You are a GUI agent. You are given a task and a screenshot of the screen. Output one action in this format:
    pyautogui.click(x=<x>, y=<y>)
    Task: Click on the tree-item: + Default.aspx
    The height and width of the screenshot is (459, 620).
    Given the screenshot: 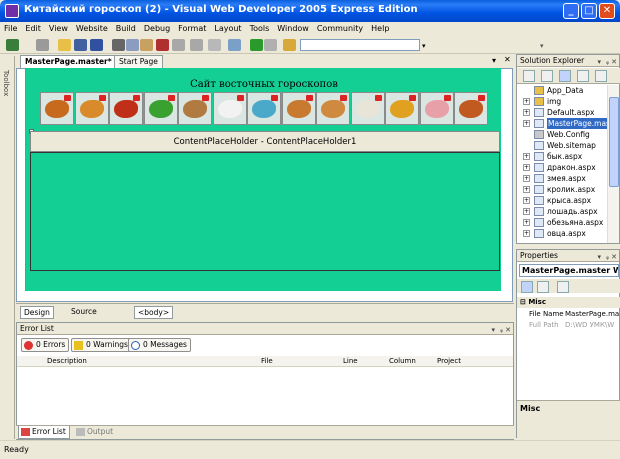 What is the action you would take?
    pyautogui.click(x=562, y=112)
    